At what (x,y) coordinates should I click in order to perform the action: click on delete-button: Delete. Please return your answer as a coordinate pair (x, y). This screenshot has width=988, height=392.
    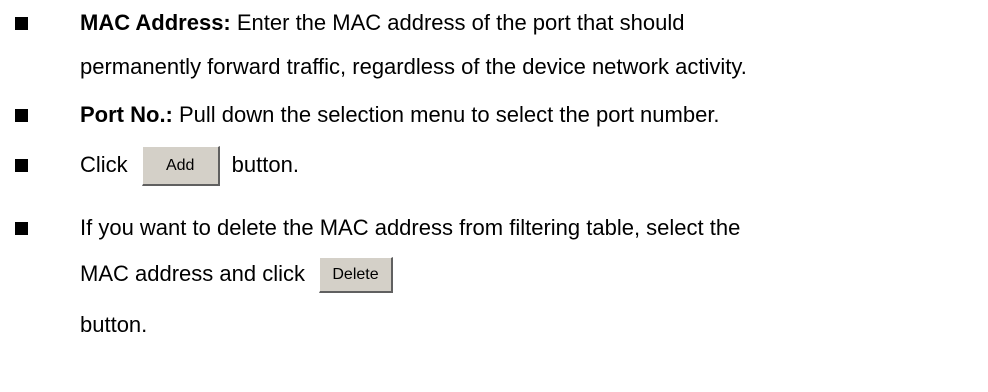
    Looking at the image, I should click on (355, 275).